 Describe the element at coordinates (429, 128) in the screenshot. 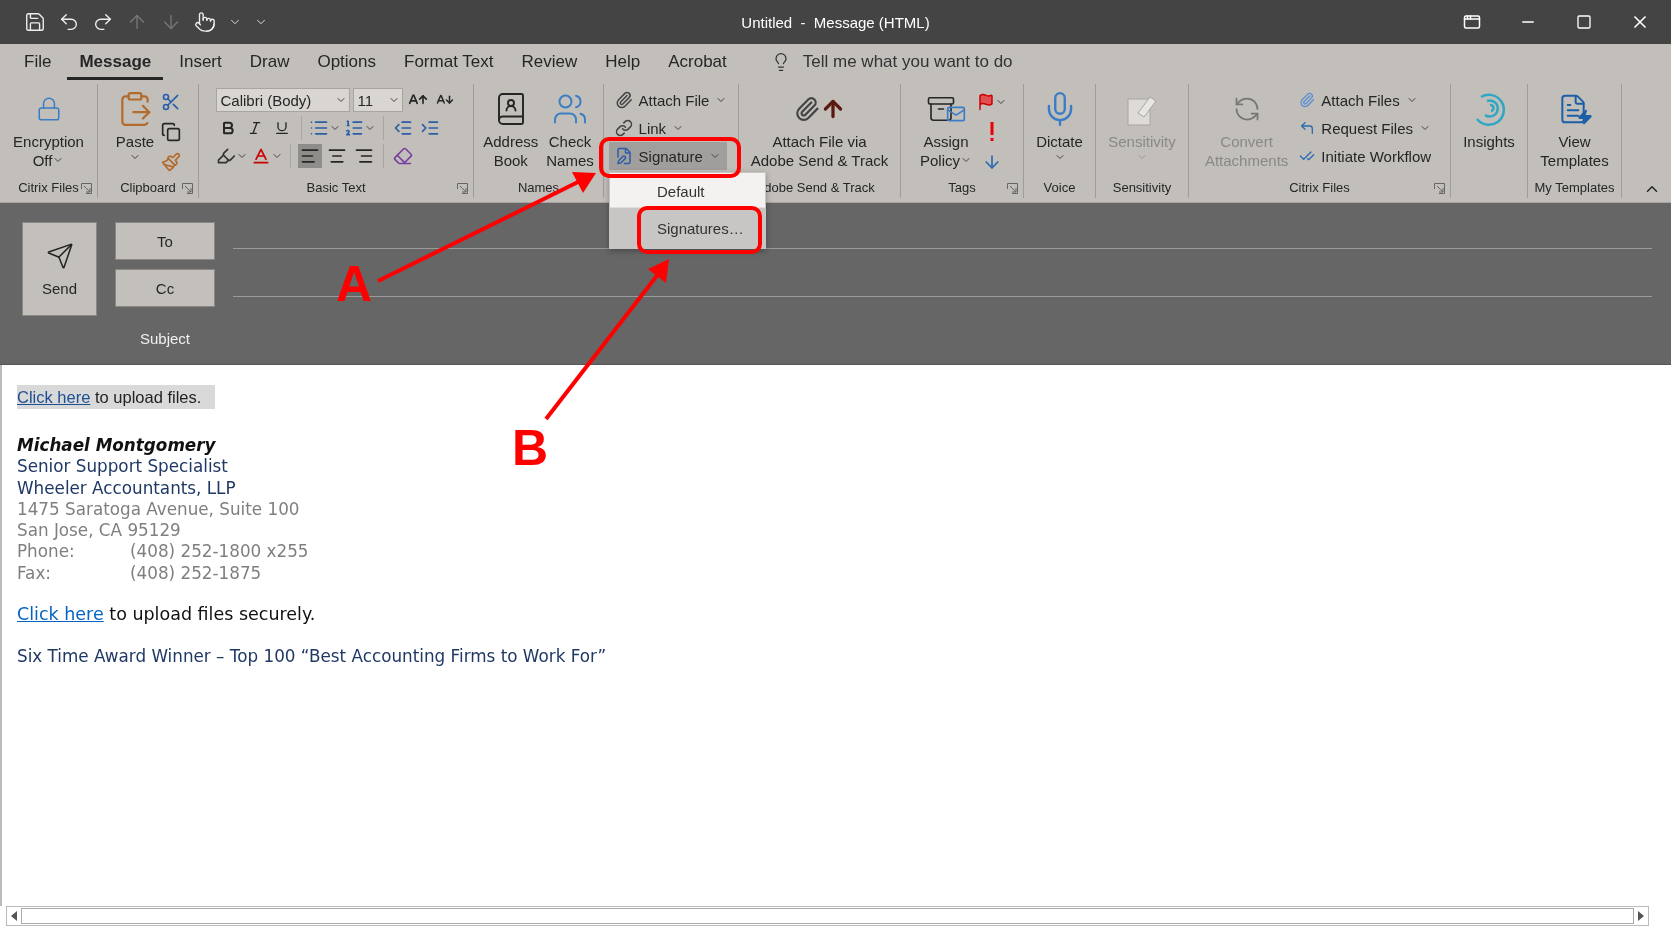

I see `indent-icon` at that location.